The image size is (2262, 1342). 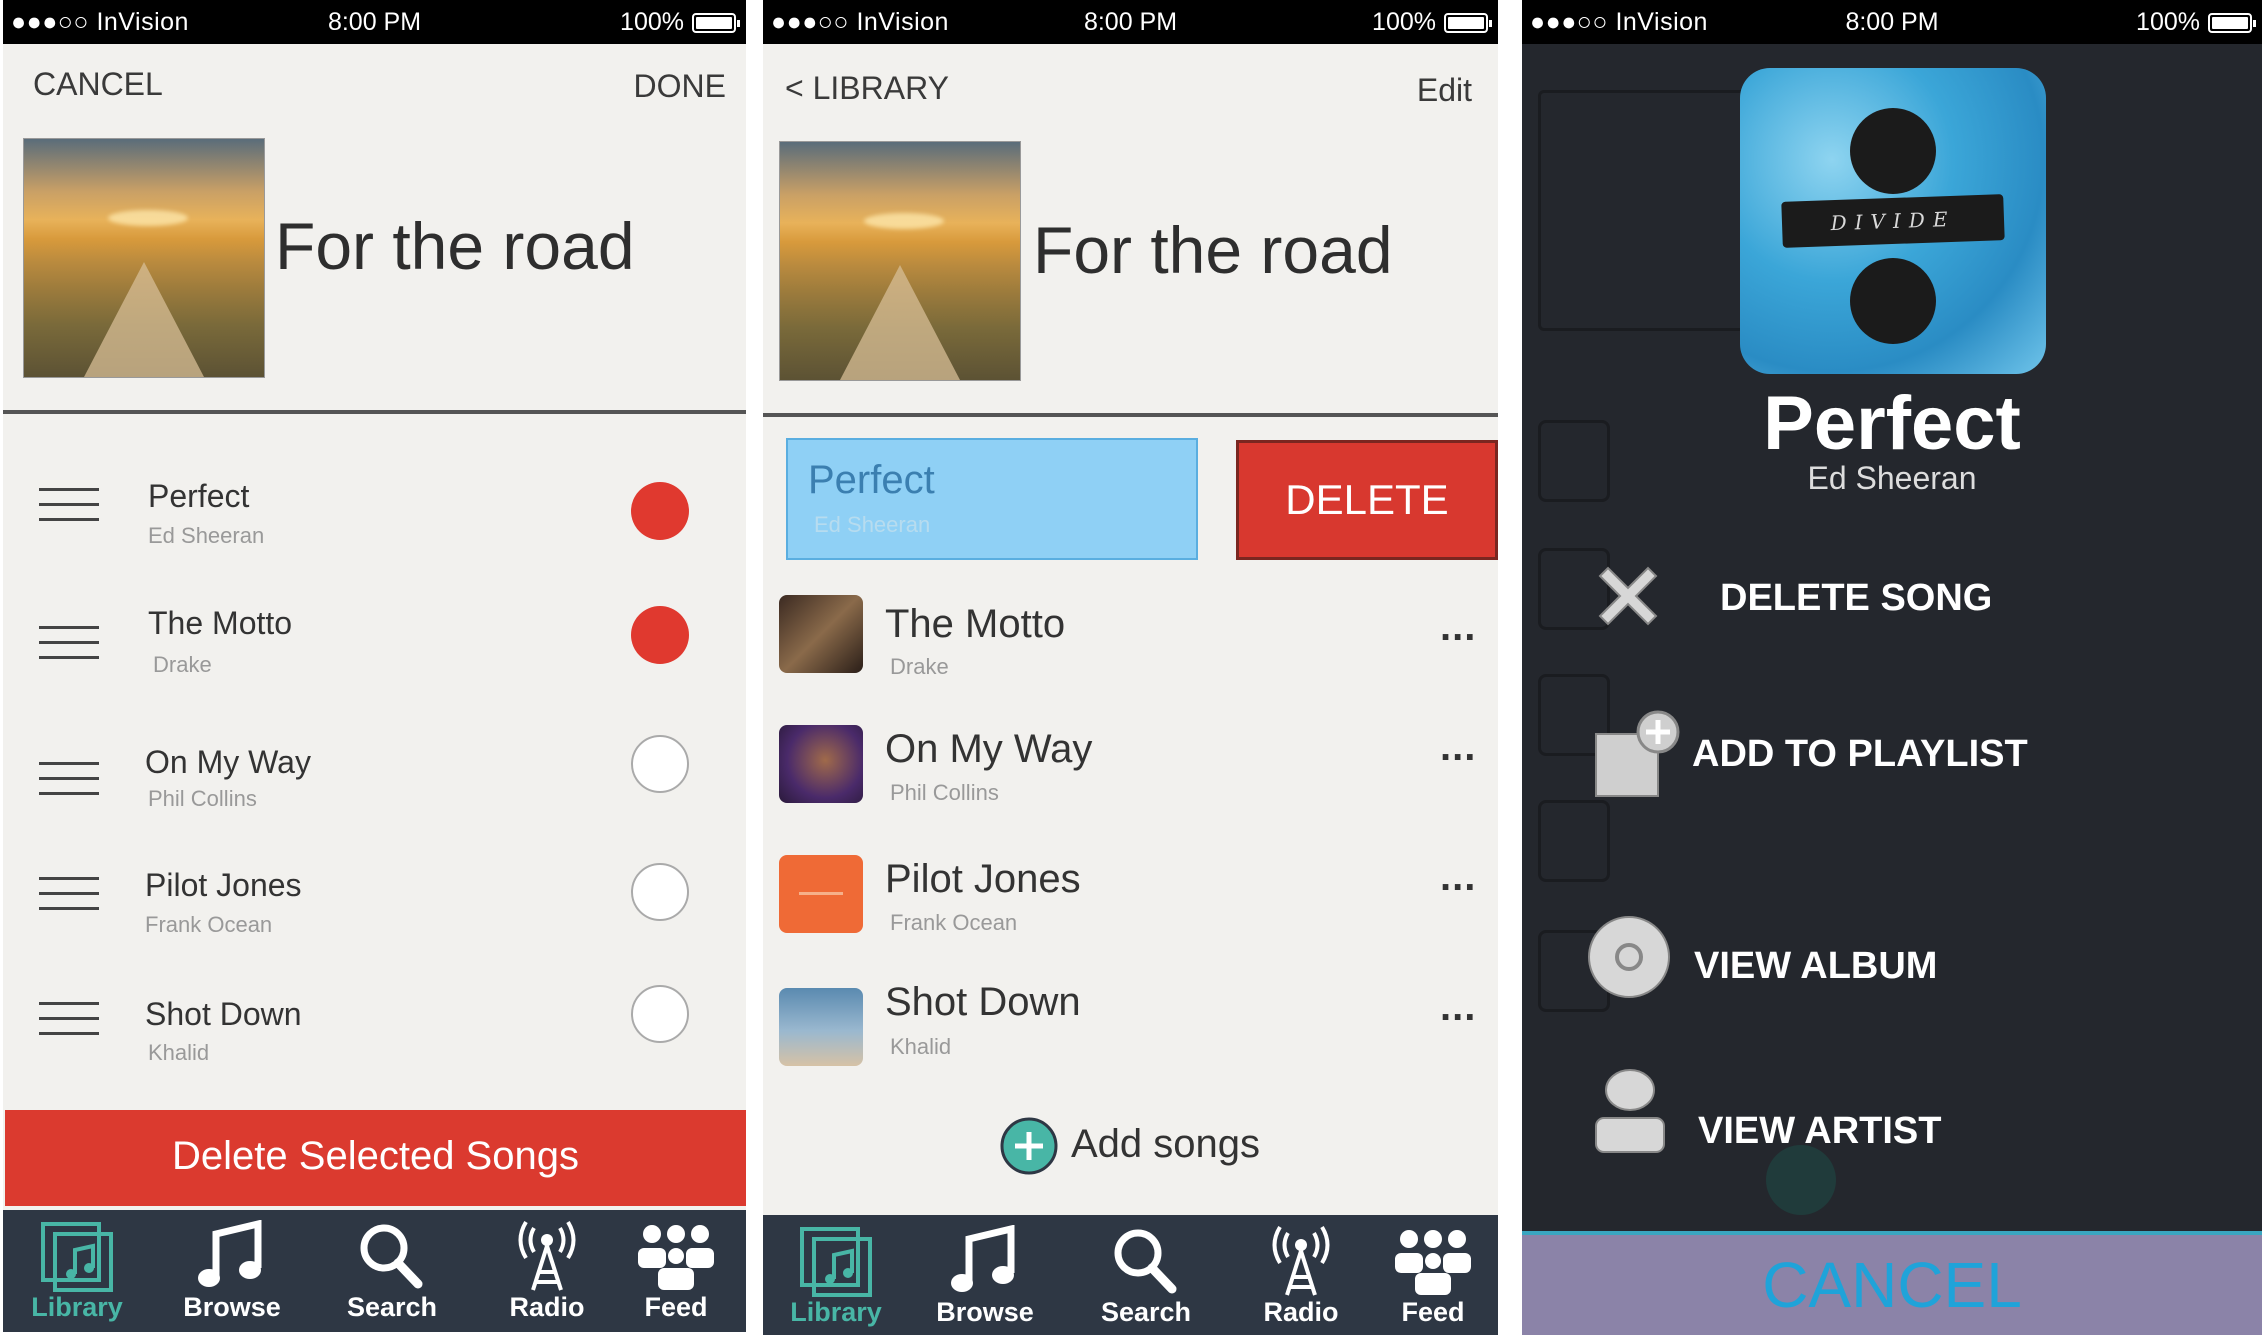 I want to click on background-add-ghost, so click(x=1801, y=1180).